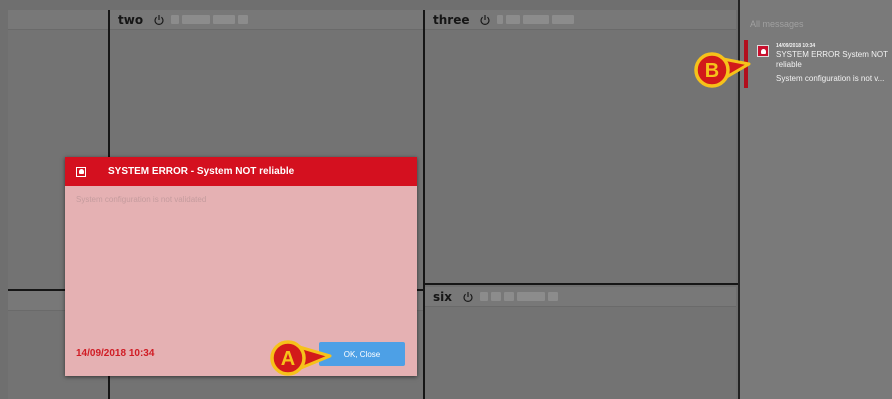  I want to click on dialog-header: SYSTEM ERROR - System NOT reliable, so click(241, 171).